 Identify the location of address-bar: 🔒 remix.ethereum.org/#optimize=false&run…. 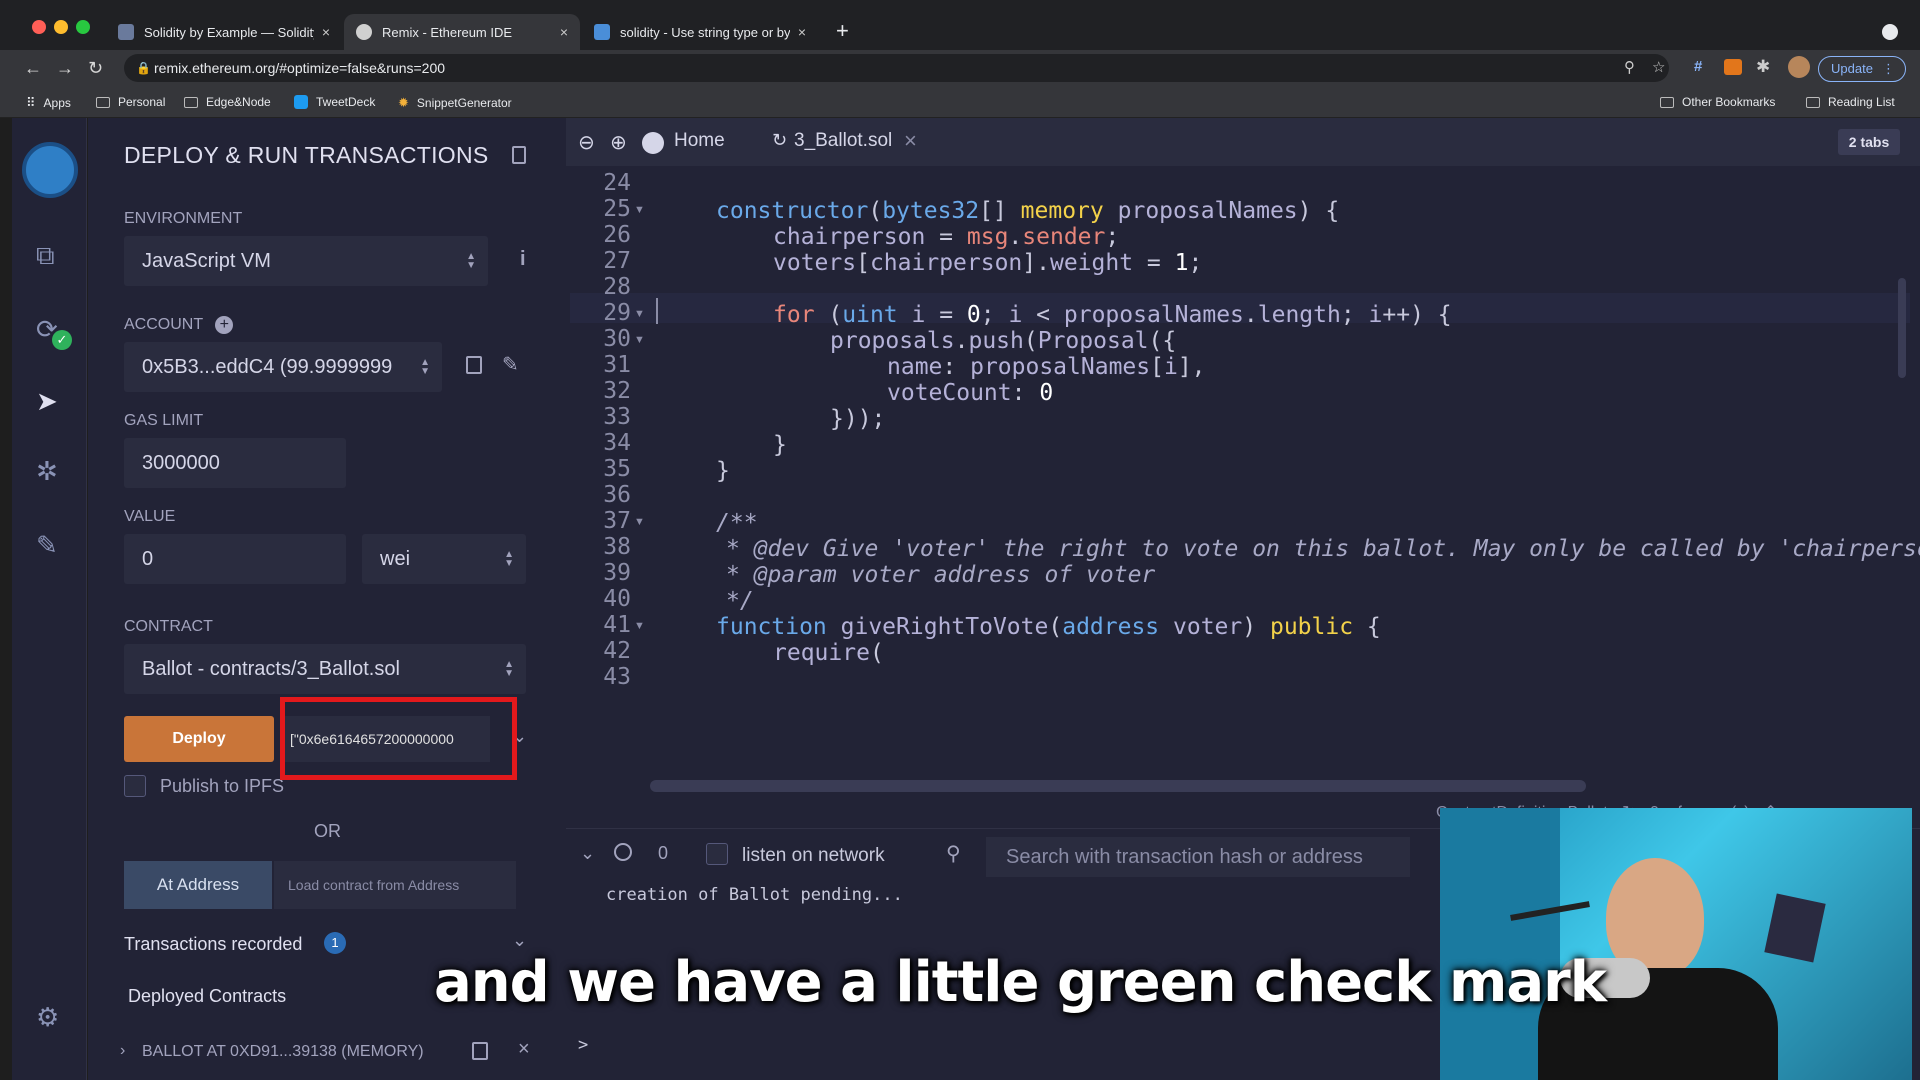
(896, 68).